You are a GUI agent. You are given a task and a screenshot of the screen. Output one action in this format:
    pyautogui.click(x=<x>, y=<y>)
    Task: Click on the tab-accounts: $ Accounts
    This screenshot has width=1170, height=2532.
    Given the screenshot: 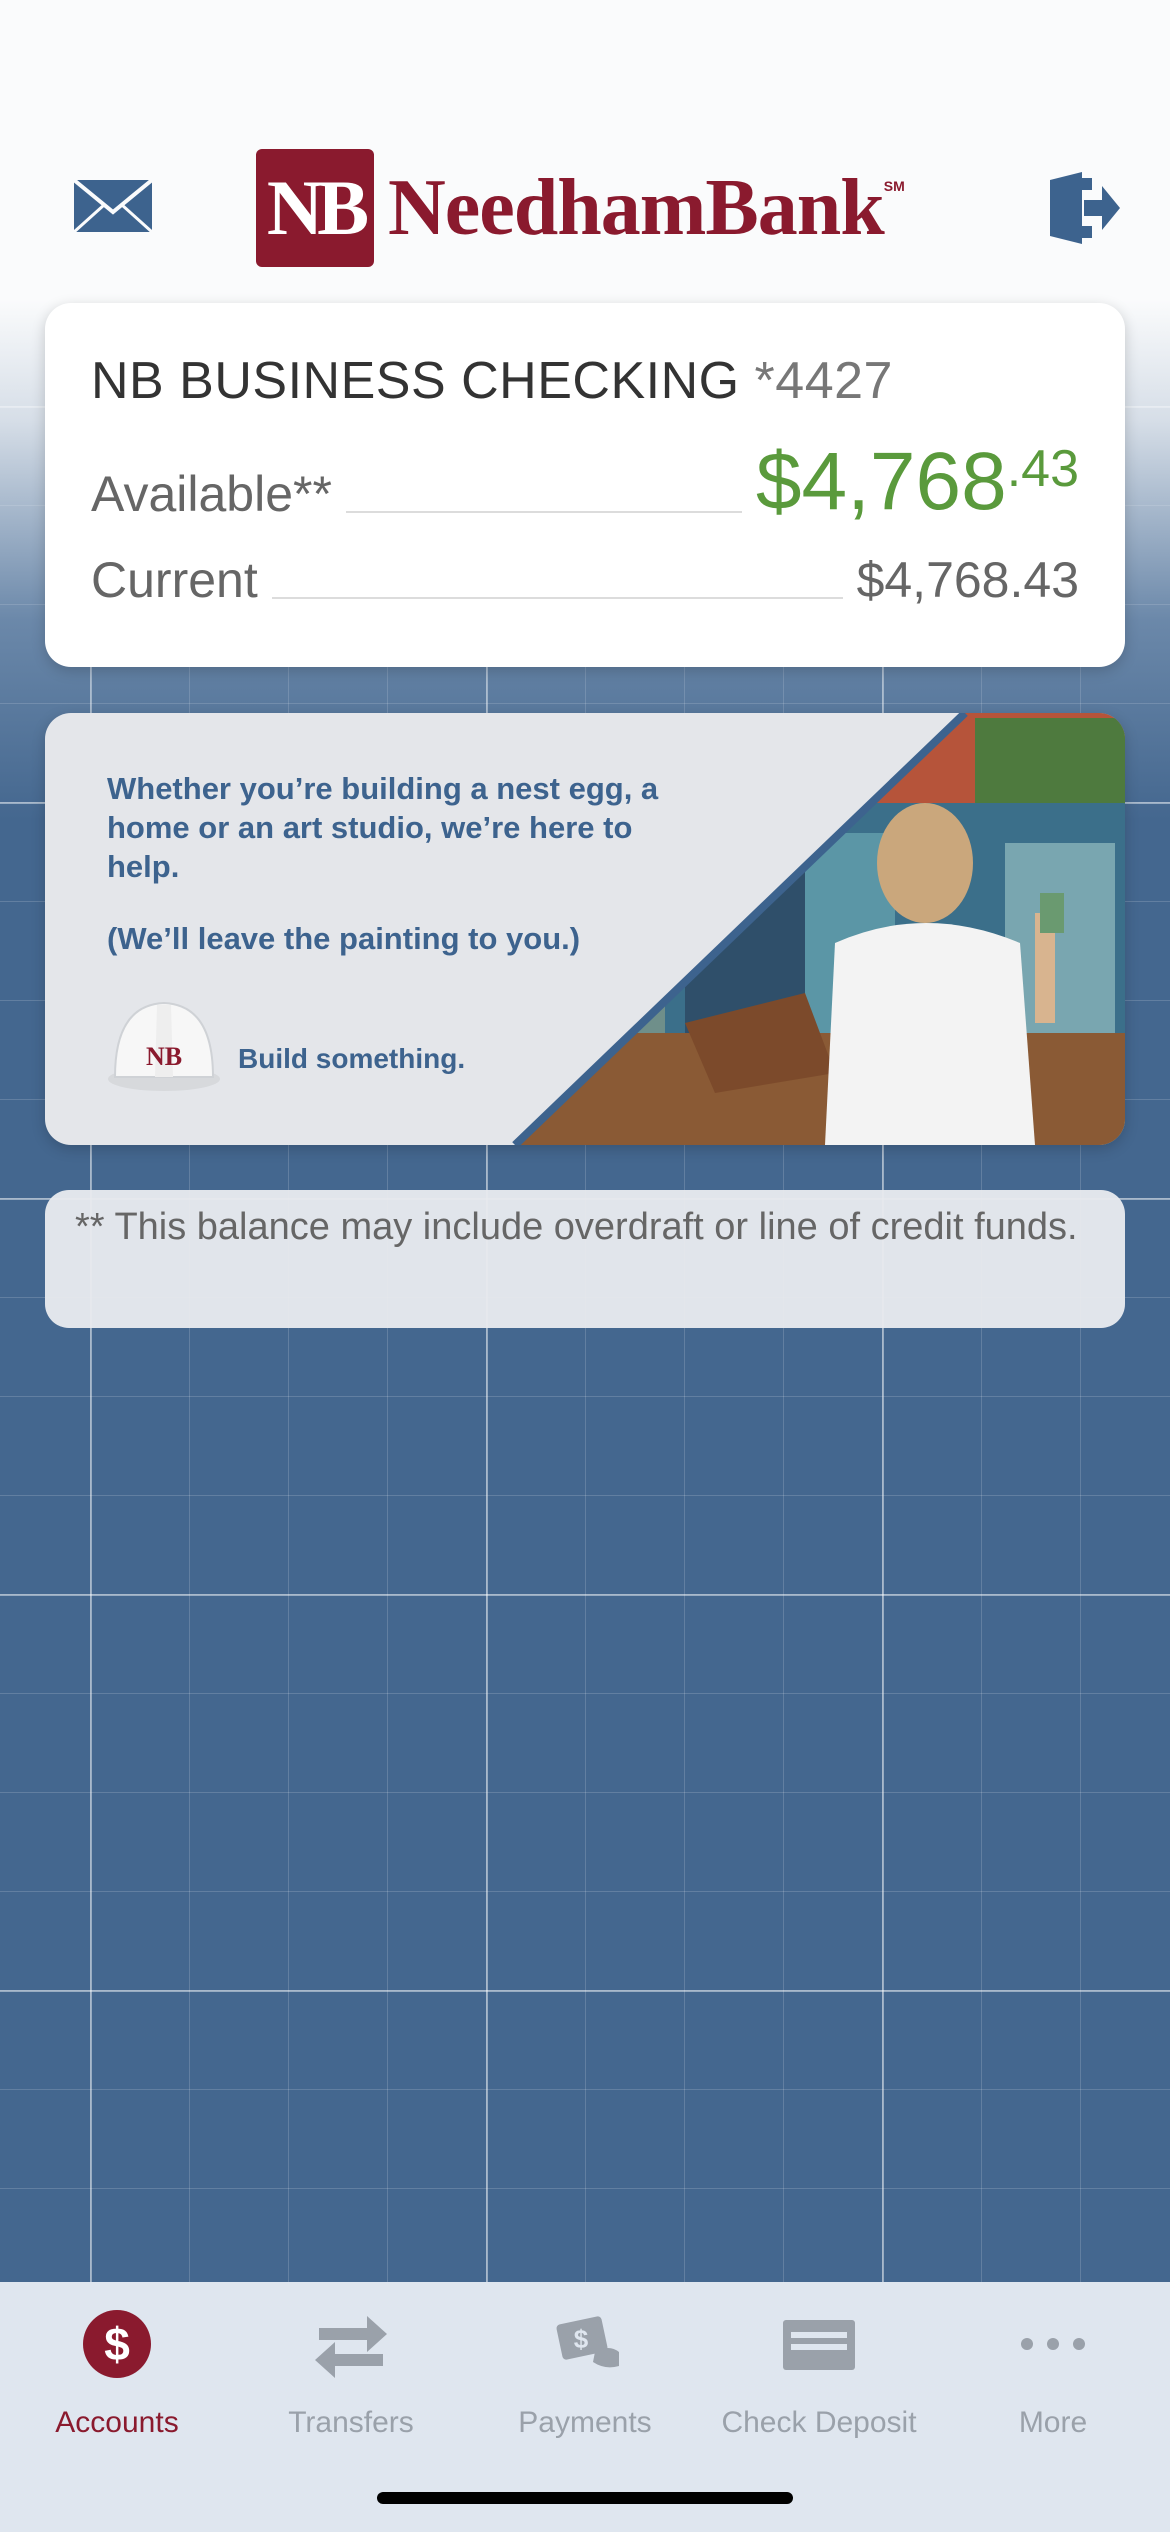 What is the action you would take?
    pyautogui.click(x=117, y=2367)
    